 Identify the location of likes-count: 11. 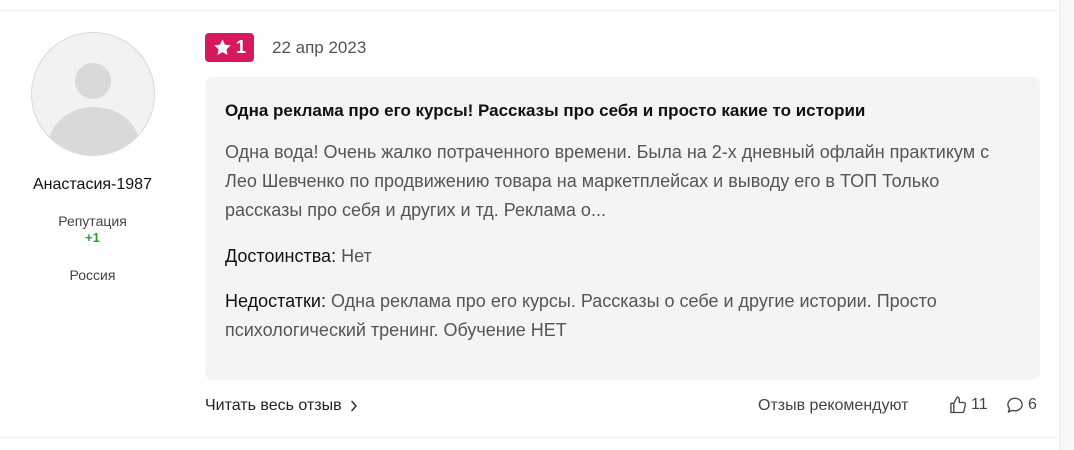
(979, 404).